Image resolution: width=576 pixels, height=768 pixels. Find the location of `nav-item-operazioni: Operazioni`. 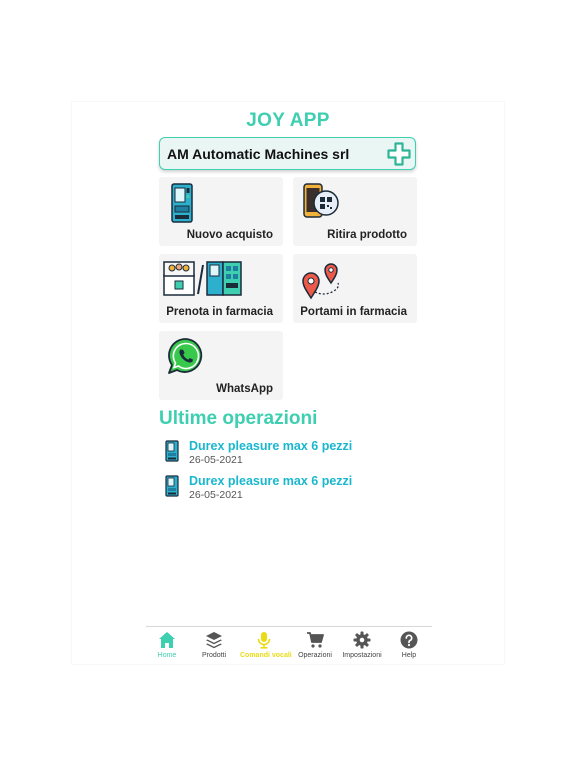

nav-item-operazioni: Operazioni is located at coordinates (315, 645).